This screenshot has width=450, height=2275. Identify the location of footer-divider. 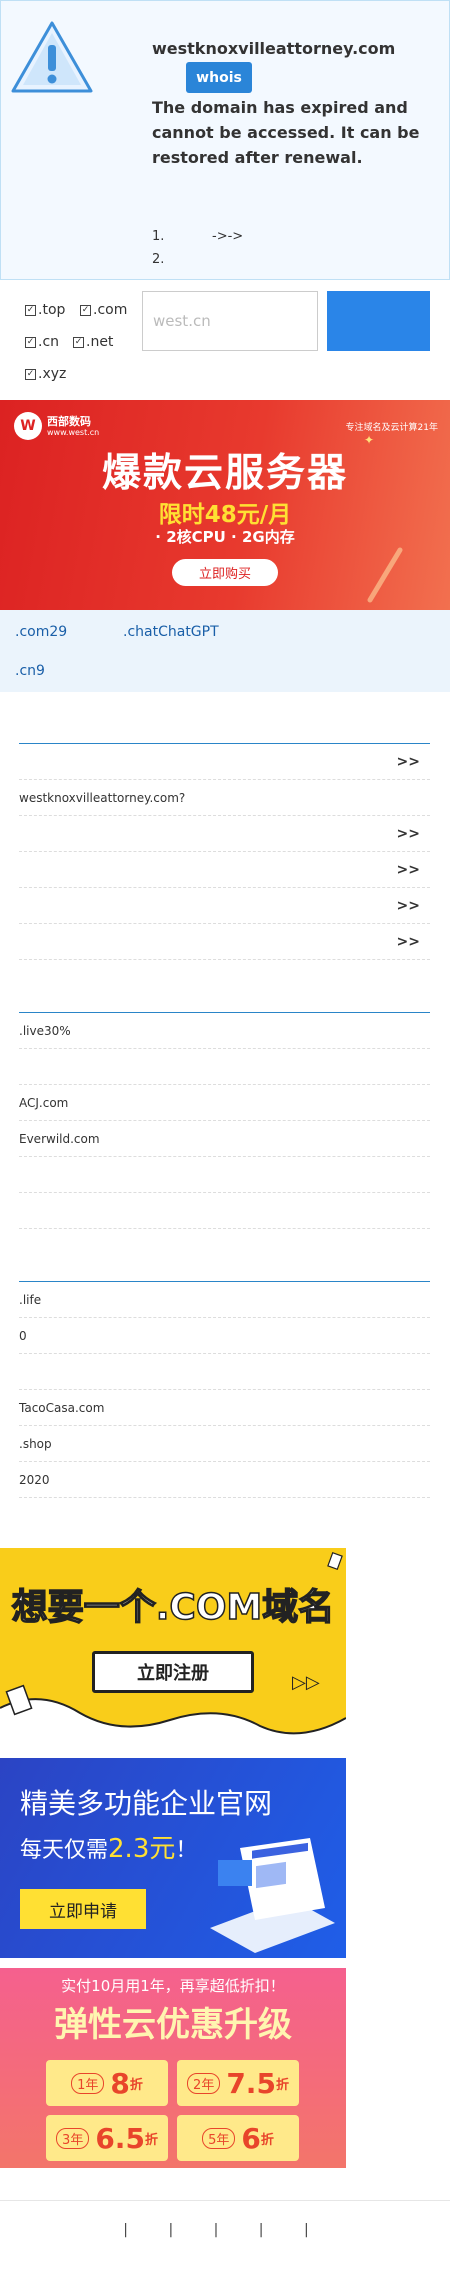
(225, 2200).